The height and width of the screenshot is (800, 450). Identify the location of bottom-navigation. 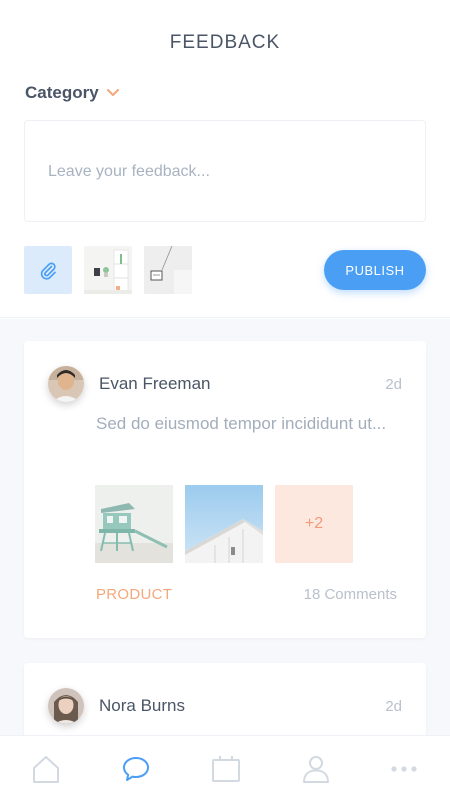
(225, 767).